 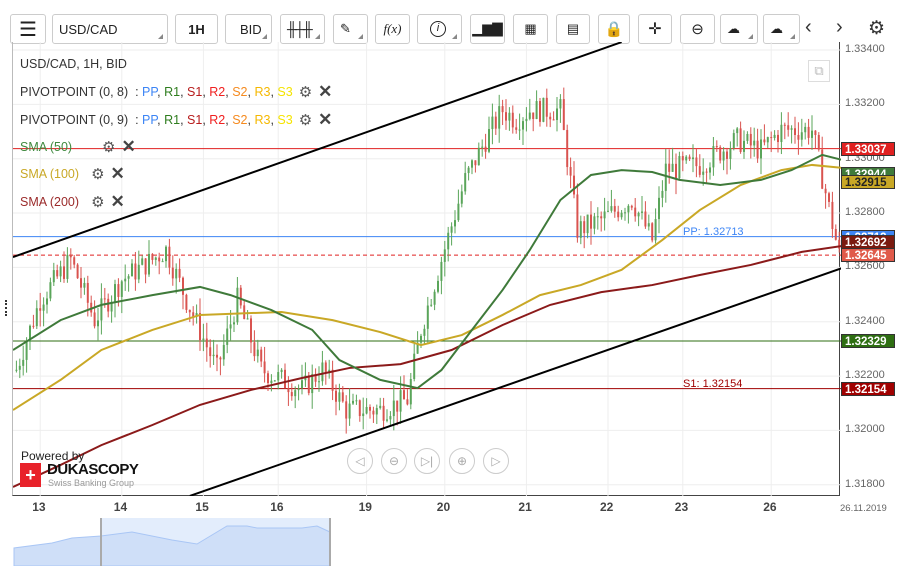 What do you see at coordinates (819, 71) in the screenshot?
I see `expand-icon: ⧉` at bounding box center [819, 71].